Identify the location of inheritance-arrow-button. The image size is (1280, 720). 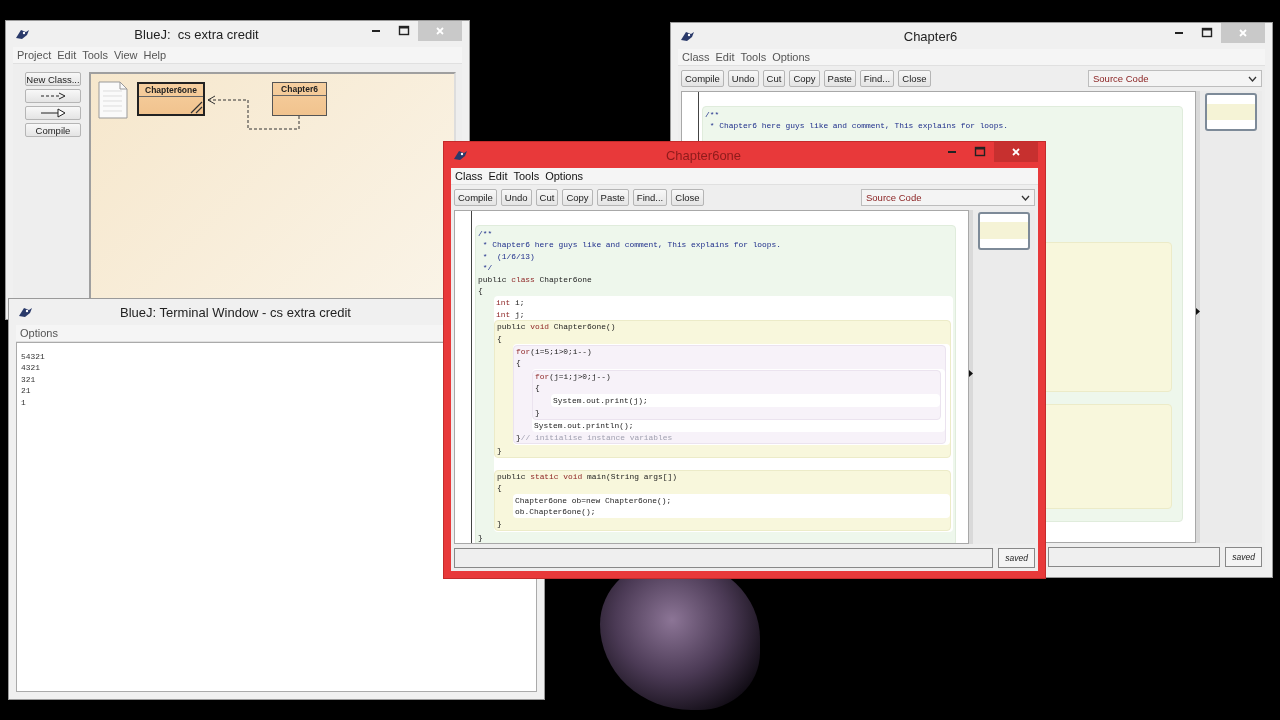
(53, 113).